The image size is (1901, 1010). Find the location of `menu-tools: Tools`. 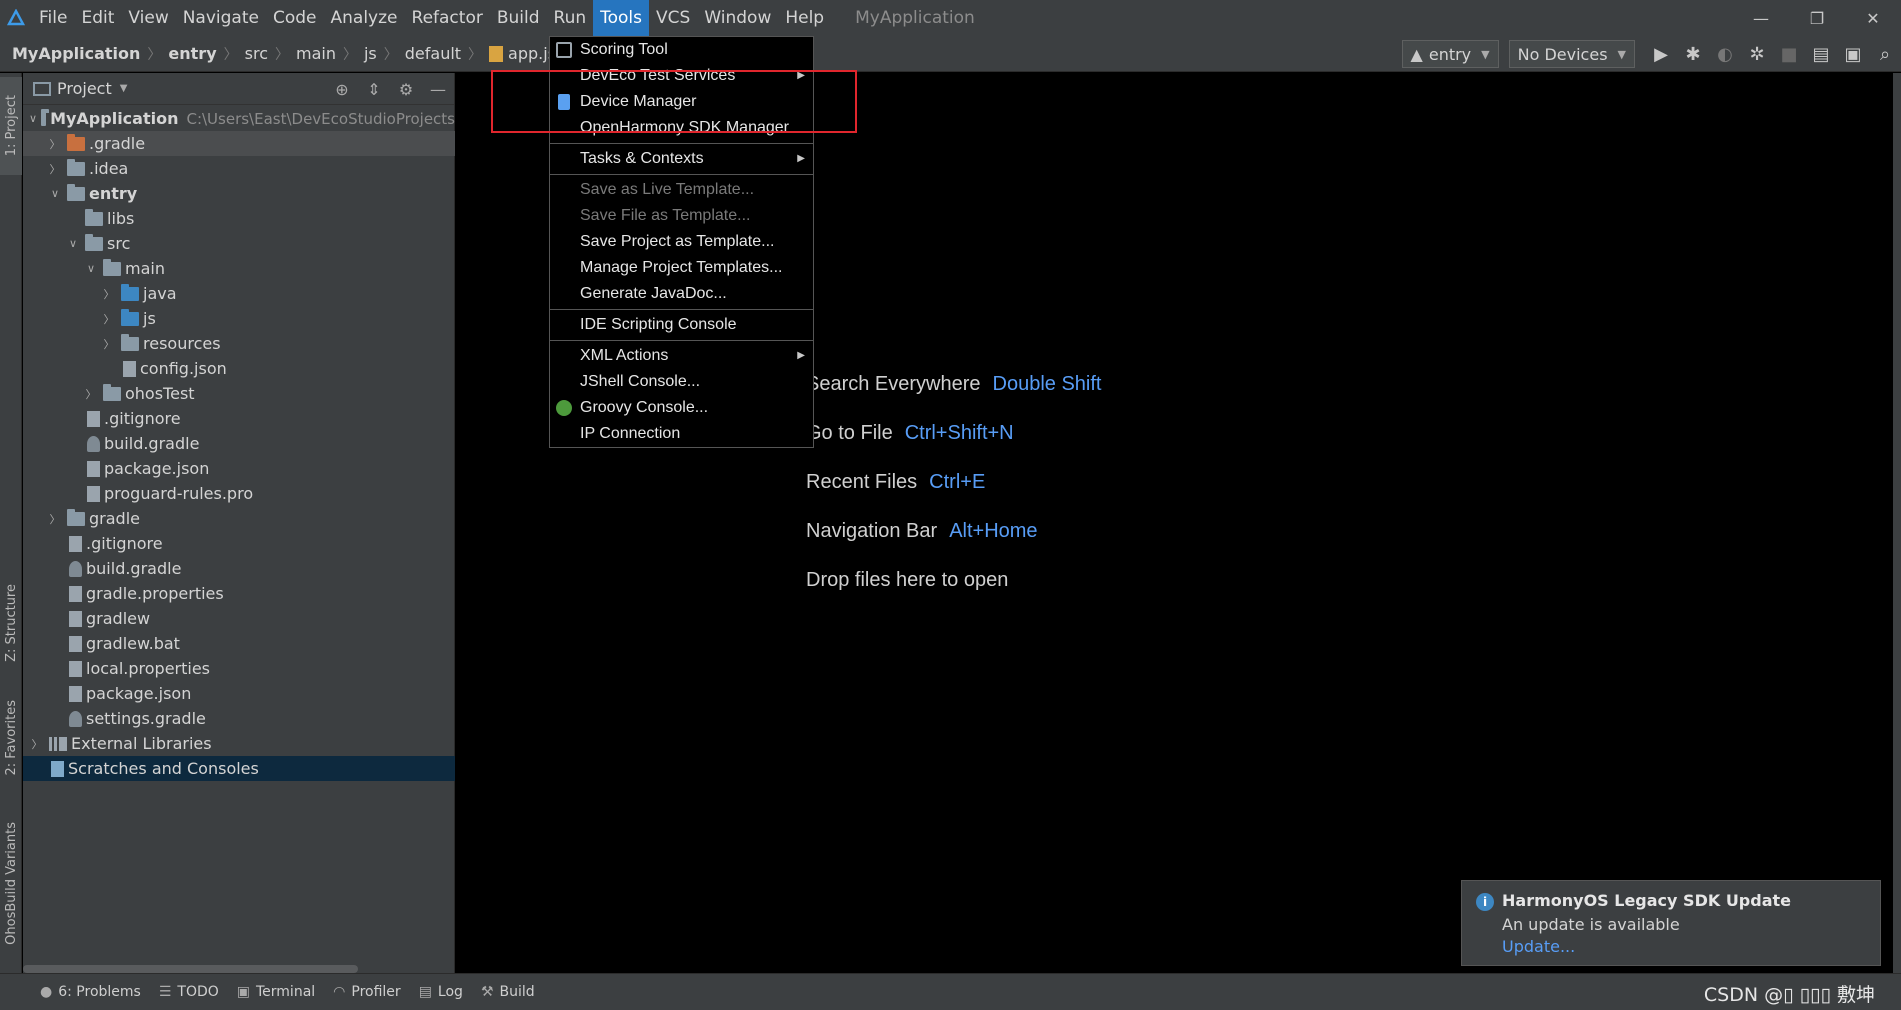

menu-tools: Tools is located at coordinates (621, 18).